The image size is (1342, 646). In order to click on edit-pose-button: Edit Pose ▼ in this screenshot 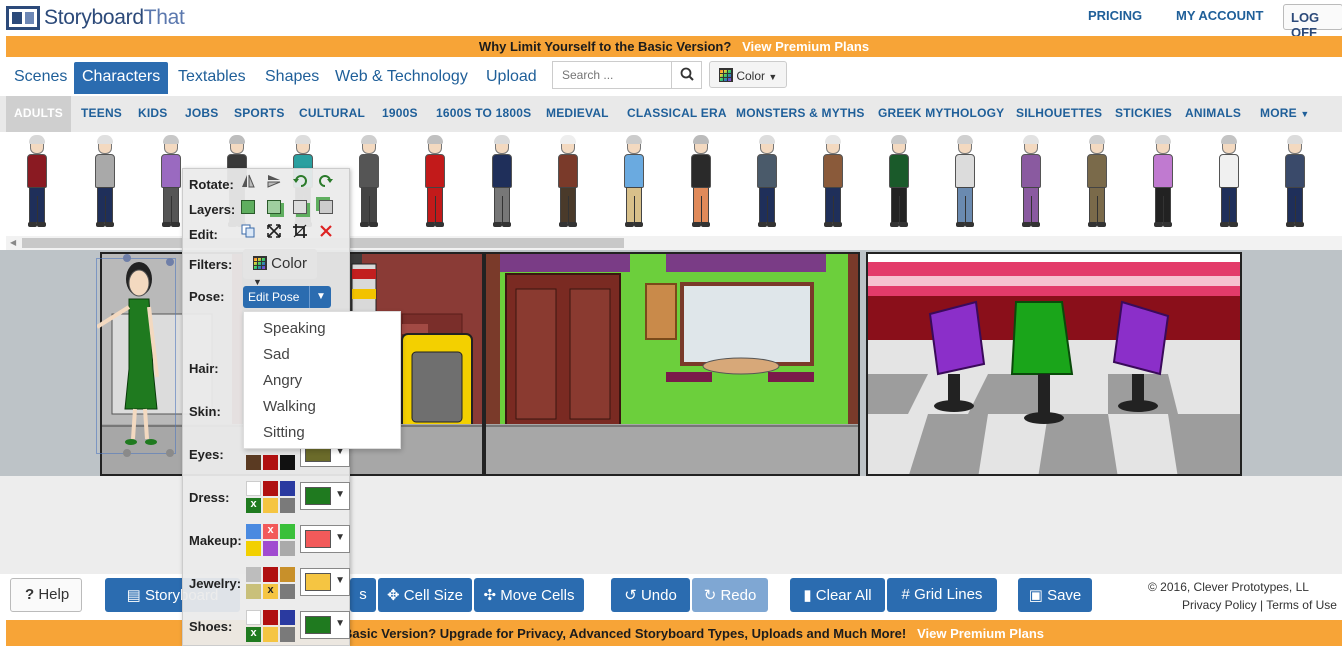, I will do `click(287, 297)`.